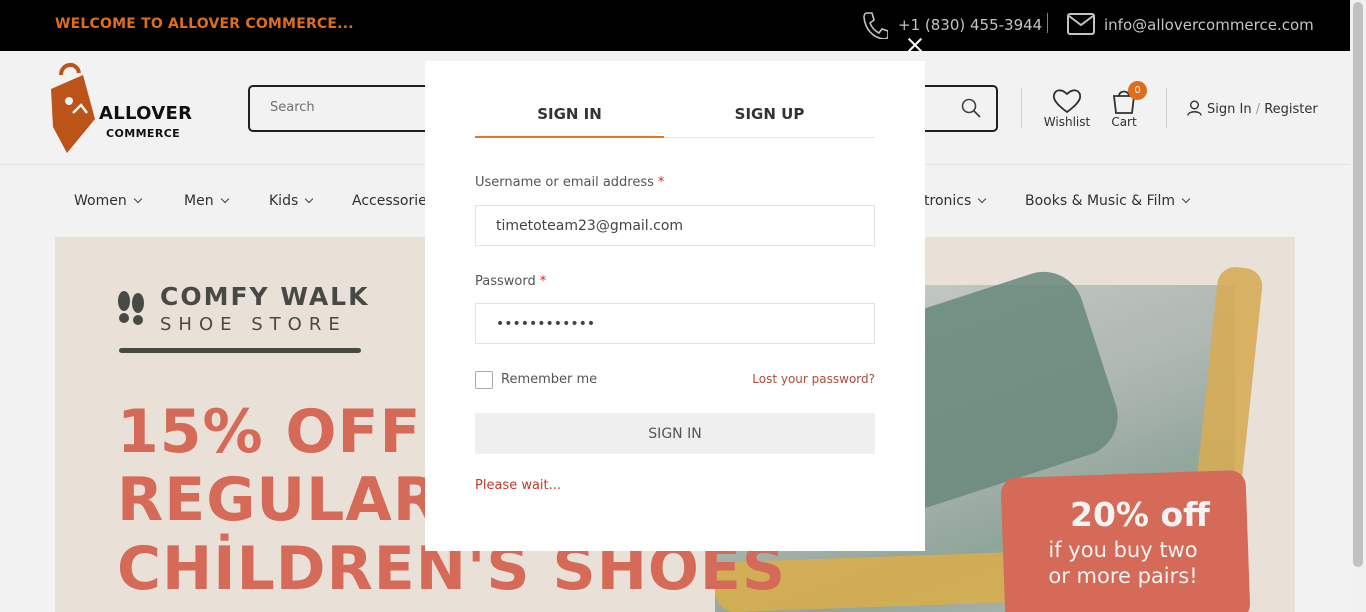  What do you see at coordinates (569, 121) in the screenshot?
I see `tab-sign-in: SIGN IN` at bounding box center [569, 121].